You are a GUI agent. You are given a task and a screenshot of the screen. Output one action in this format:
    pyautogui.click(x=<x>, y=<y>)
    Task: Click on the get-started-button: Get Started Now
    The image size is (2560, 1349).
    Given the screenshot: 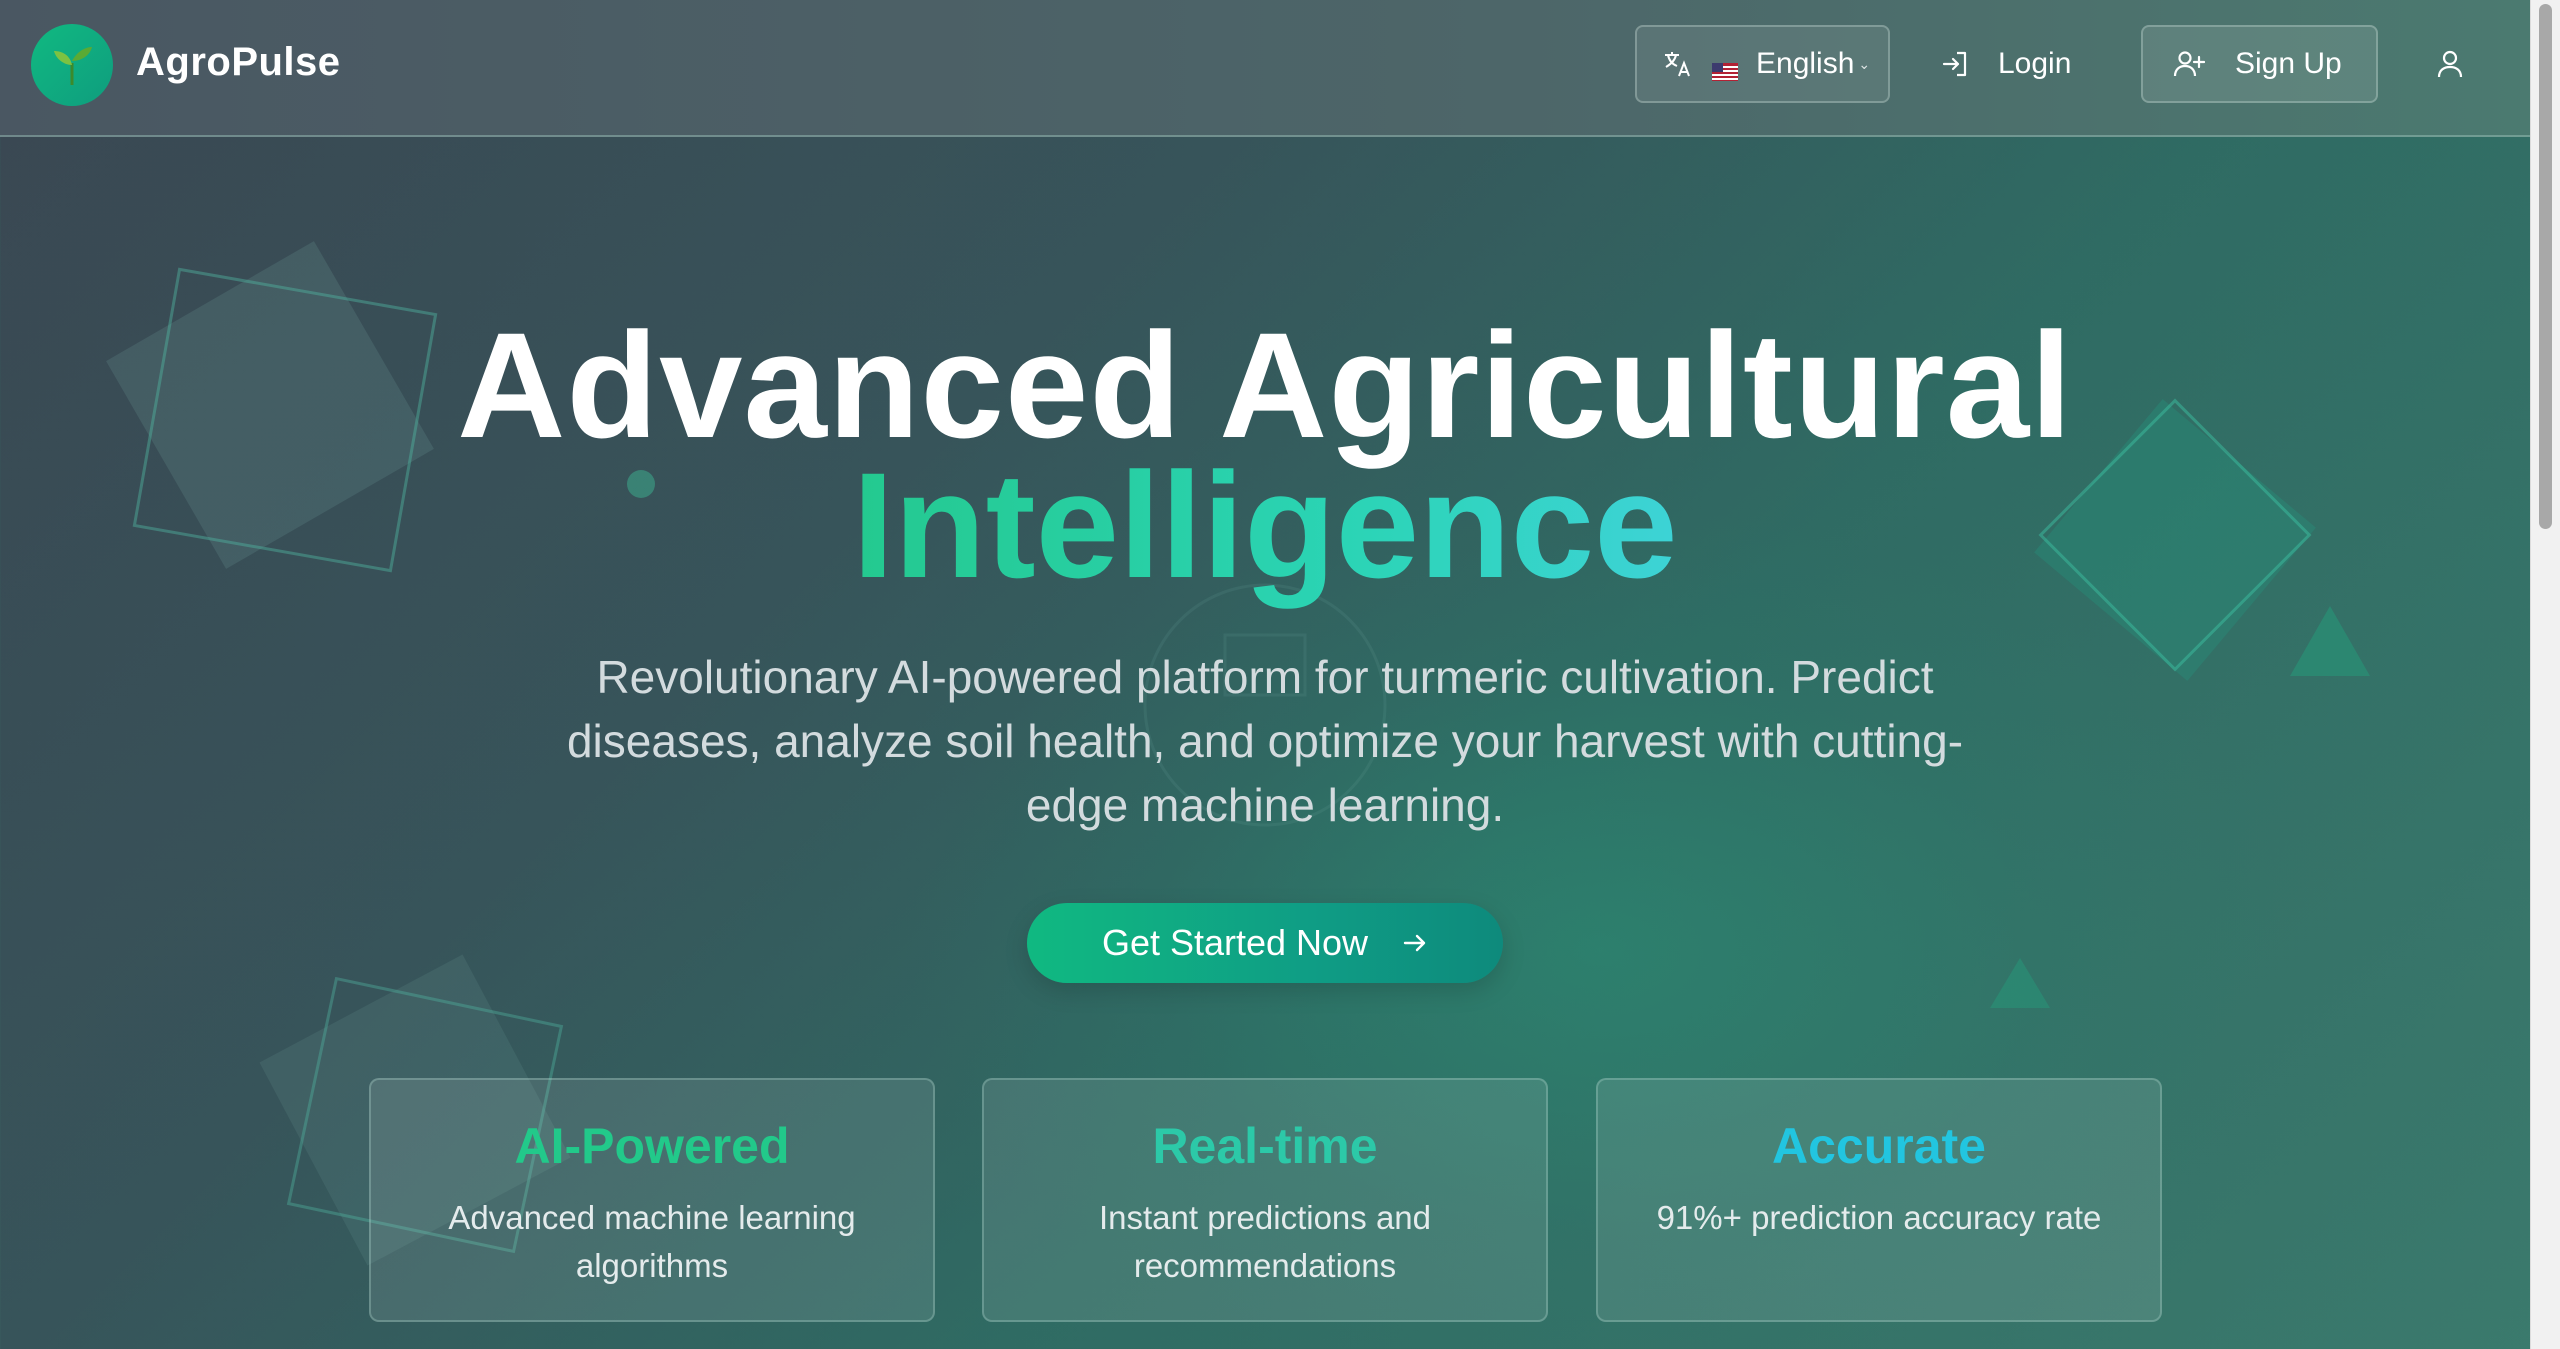 What is the action you would take?
    pyautogui.click(x=1265, y=943)
    